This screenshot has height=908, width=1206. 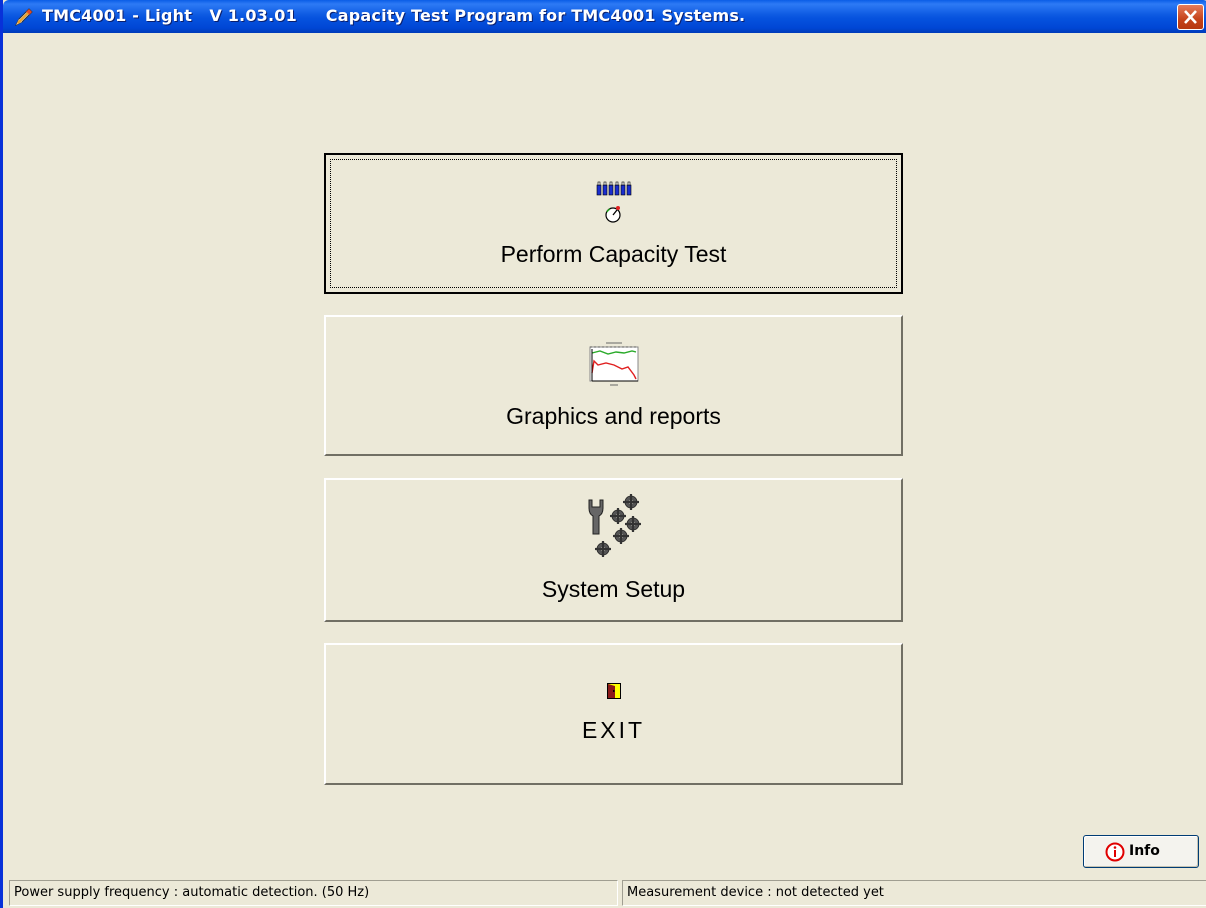 What do you see at coordinates (914, 893) in the screenshot?
I see `status-measurement-device: Measurement device : not detected yet` at bounding box center [914, 893].